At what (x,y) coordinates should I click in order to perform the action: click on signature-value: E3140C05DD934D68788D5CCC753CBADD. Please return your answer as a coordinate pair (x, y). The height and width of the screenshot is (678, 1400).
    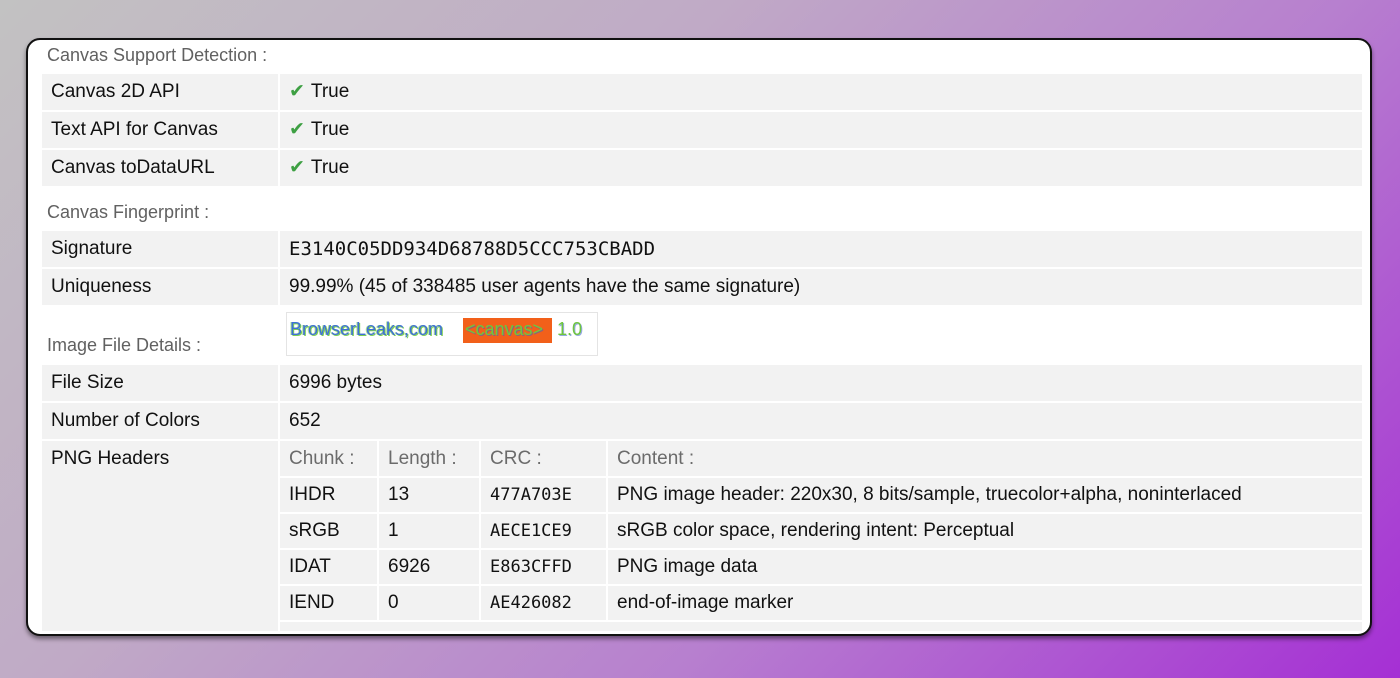
    Looking at the image, I should click on (821, 249).